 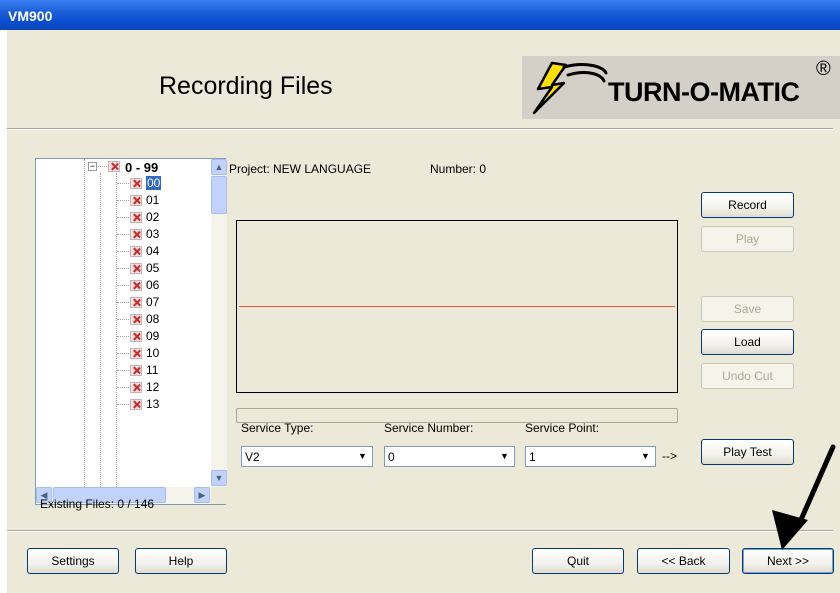 What do you see at coordinates (307, 456) in the screenshot?
I see `service-type-select: V2 ▼` at bounding box center [307, 456].